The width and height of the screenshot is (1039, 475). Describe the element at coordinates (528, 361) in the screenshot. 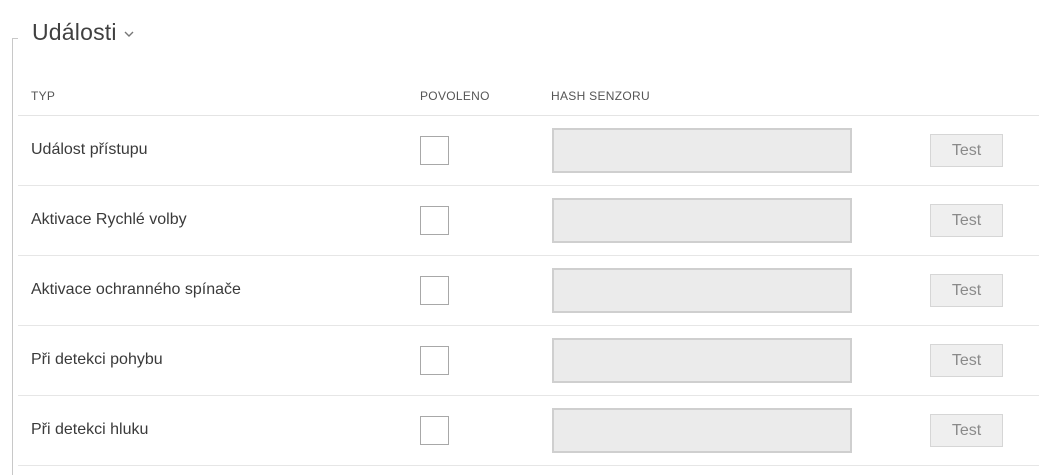

I see `table-row: Při detekci pohybu Test` at that location.